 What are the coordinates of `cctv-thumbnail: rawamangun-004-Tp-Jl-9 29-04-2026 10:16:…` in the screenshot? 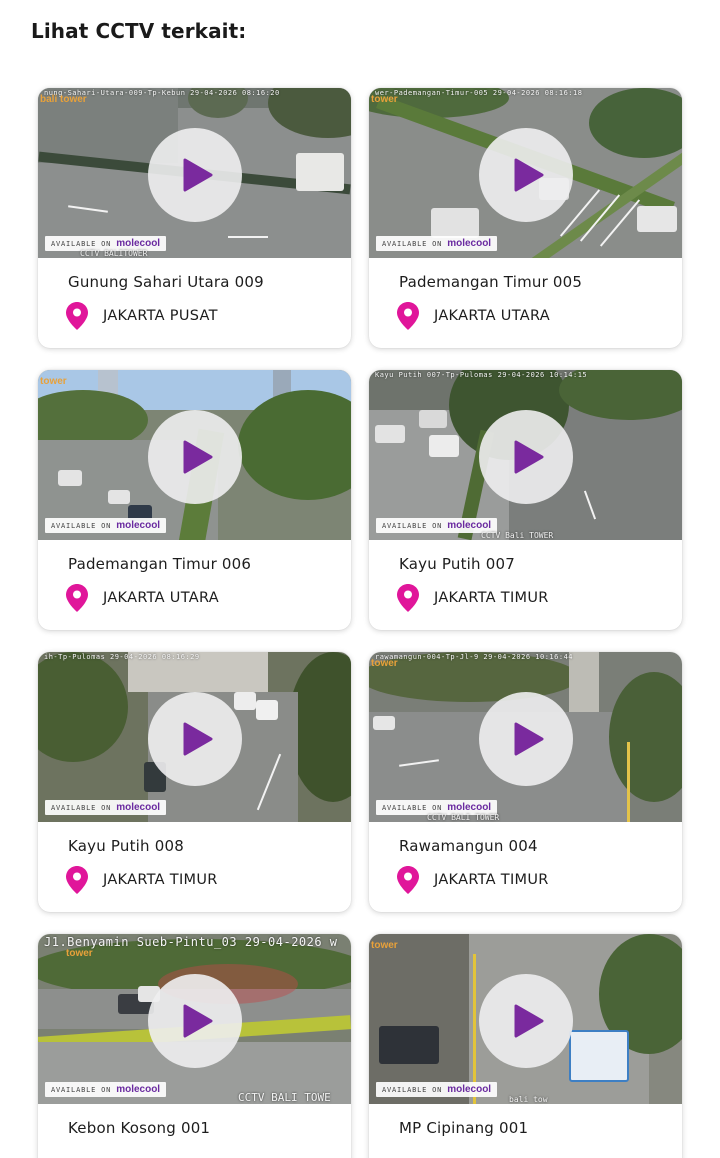 It's located at (525, 737).